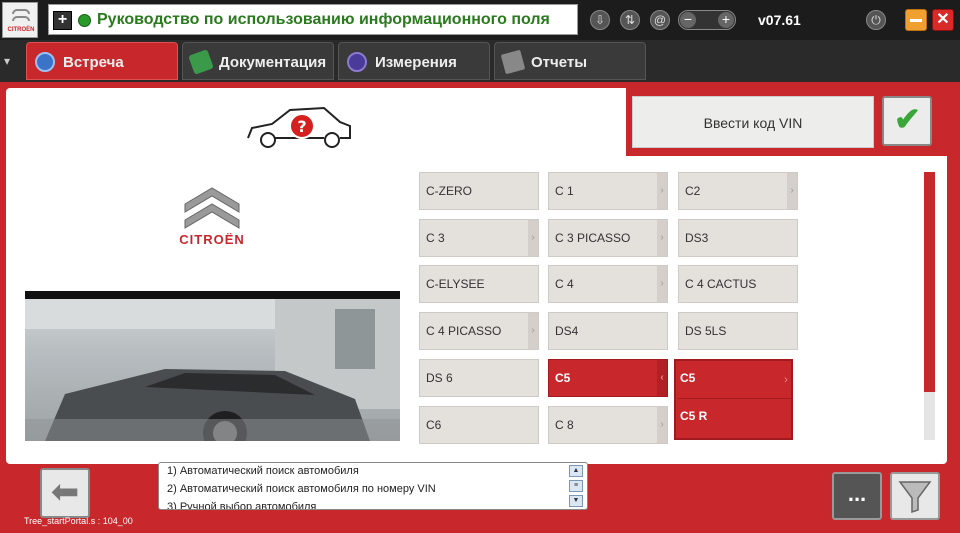  I want to click on email-icon: @, so click(660, 20).